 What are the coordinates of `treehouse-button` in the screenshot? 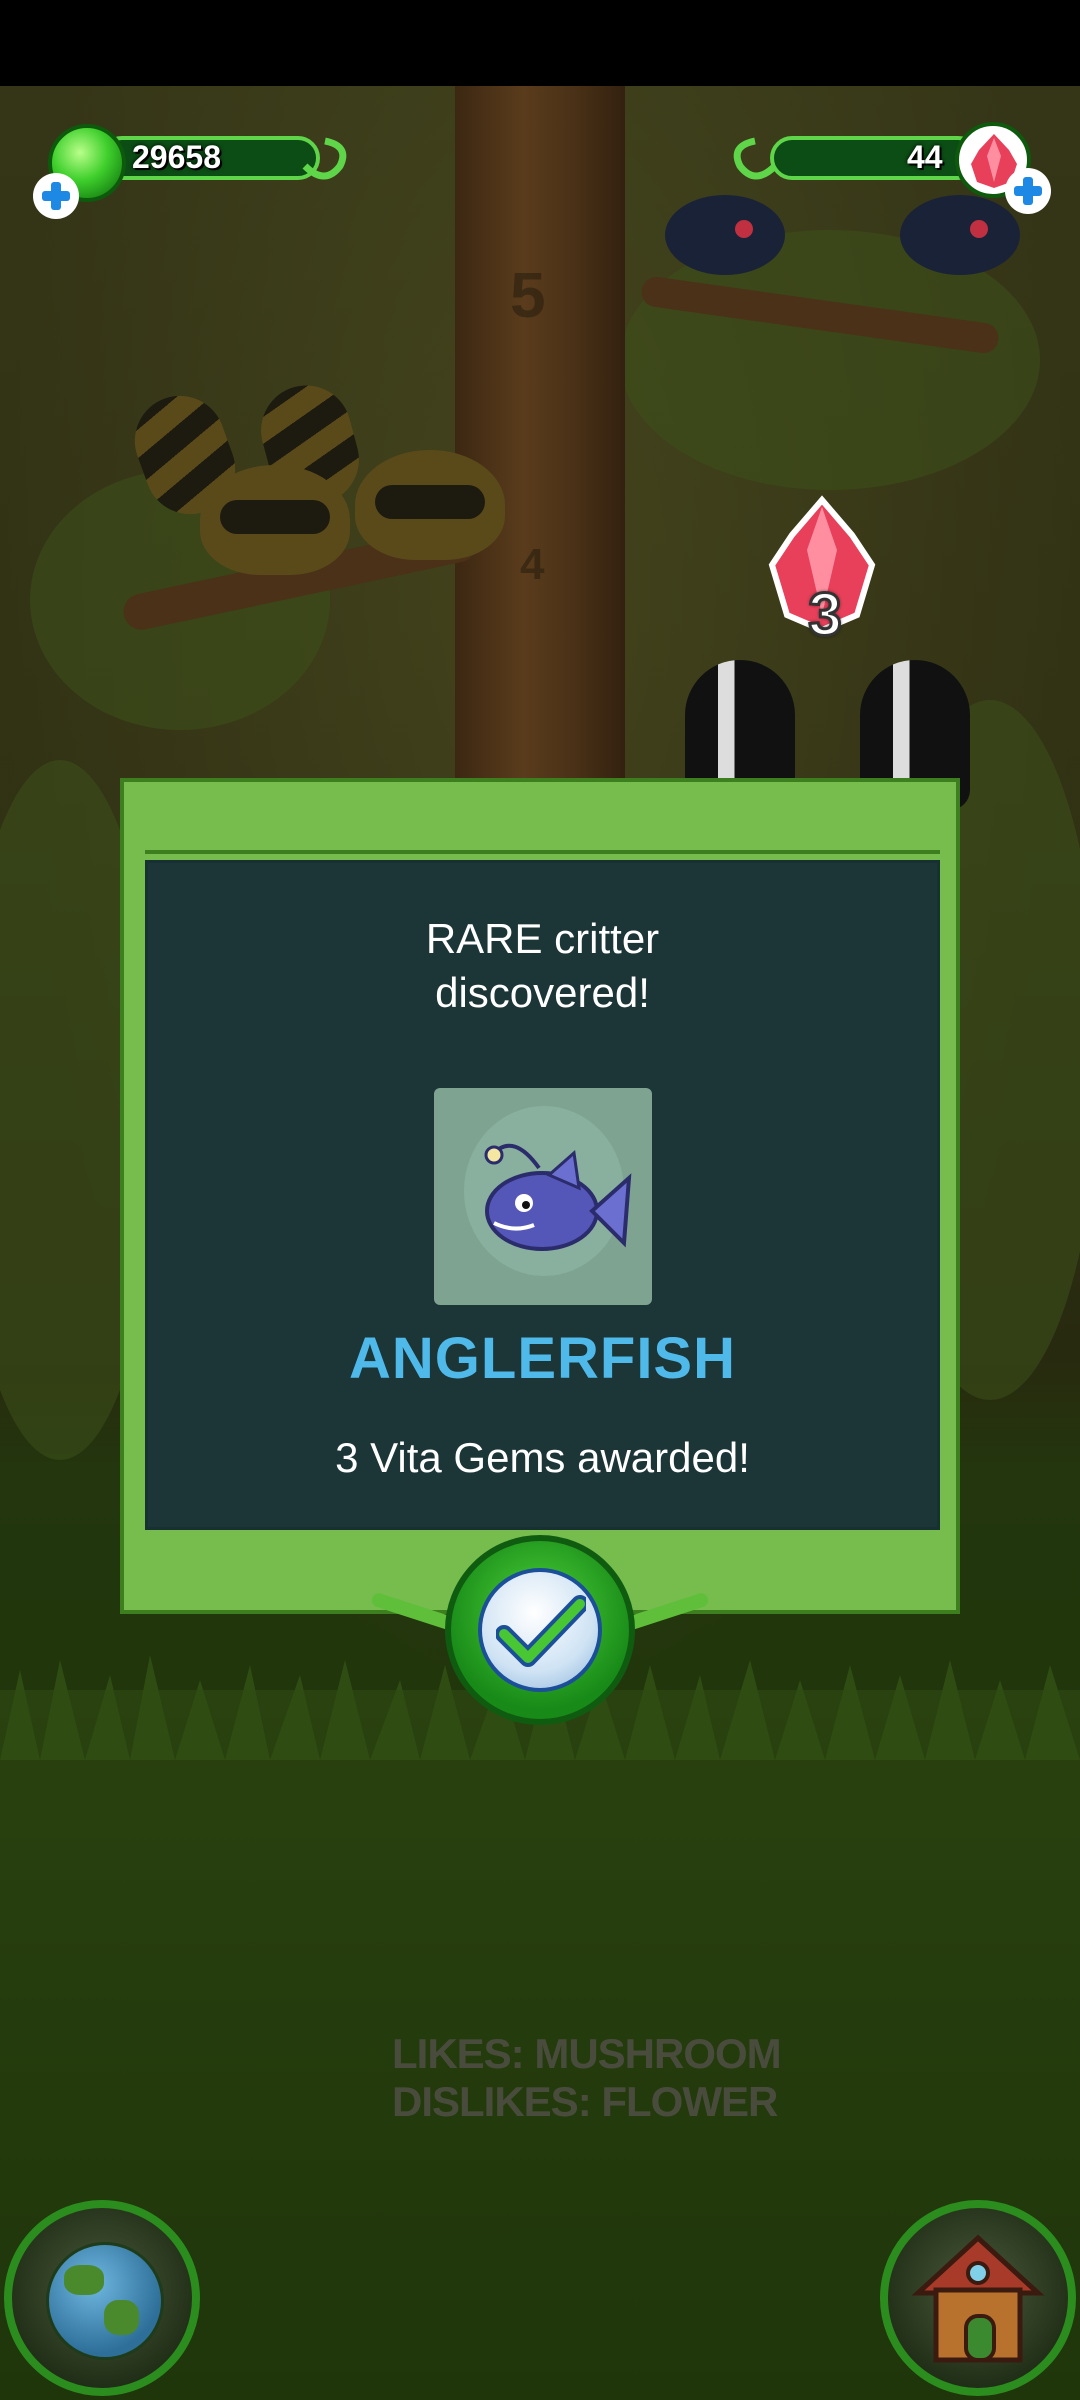 It's located at (978, 2298).